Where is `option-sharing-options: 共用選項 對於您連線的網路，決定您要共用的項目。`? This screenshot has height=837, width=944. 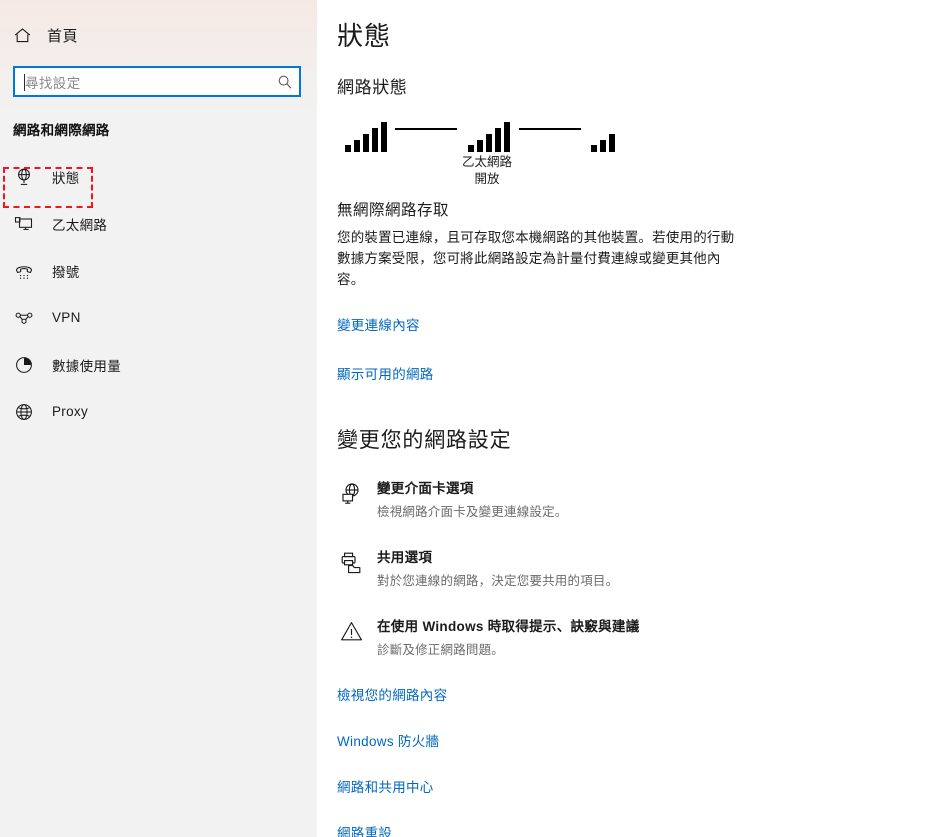
option-sharing-options: 共用選項 對於您連線的網路，決定您要共用的項目。 is located at coordinates (640, 567).